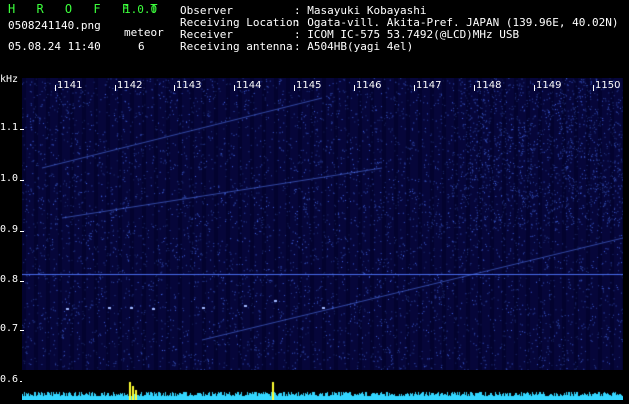 This screenshot has width=629, height=404. Describe the element at coordinates (9, 127) in the screenshot. I see `y-tick-label: 1.1` at that location.